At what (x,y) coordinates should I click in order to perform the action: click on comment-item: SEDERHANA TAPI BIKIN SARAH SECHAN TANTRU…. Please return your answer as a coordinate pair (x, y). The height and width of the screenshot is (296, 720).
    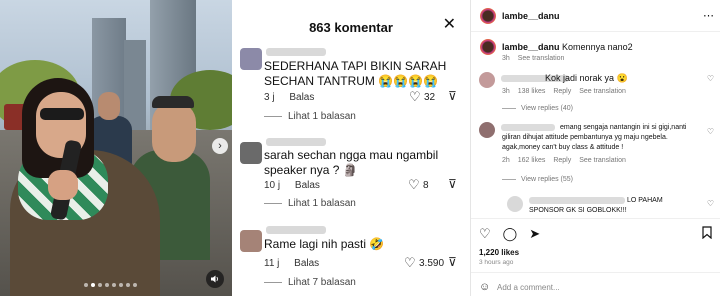
    Looking at the image, I should click on (351, 89).